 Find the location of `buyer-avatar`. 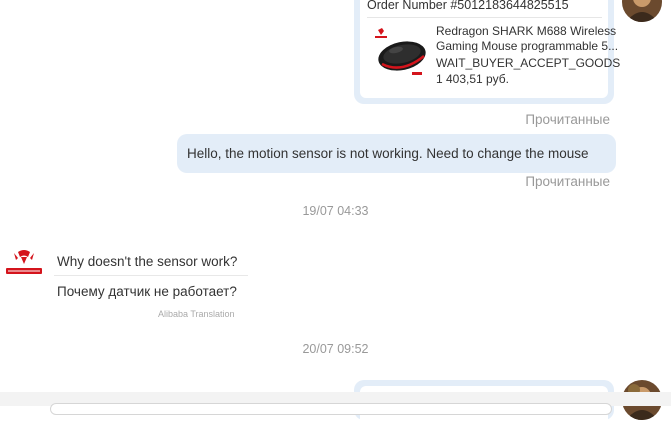

buyer-avatar is located at coordinates (642, 11).